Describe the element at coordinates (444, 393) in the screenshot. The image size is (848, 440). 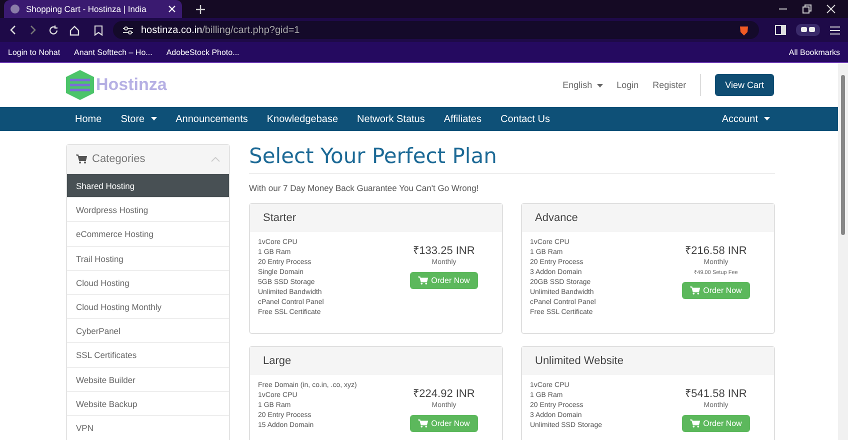
I see `plan-price: ₹224.92 INR` at that location.